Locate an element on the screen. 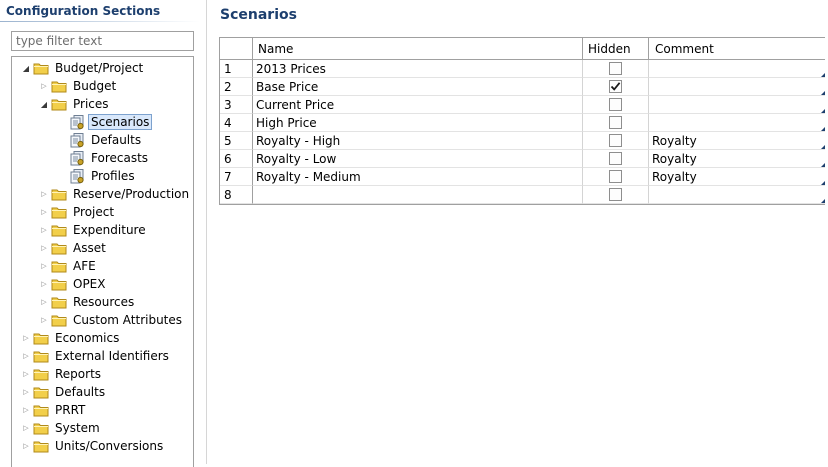  table-row: 6 Royalty - Low Royalty is located at coordinates (522, 159).